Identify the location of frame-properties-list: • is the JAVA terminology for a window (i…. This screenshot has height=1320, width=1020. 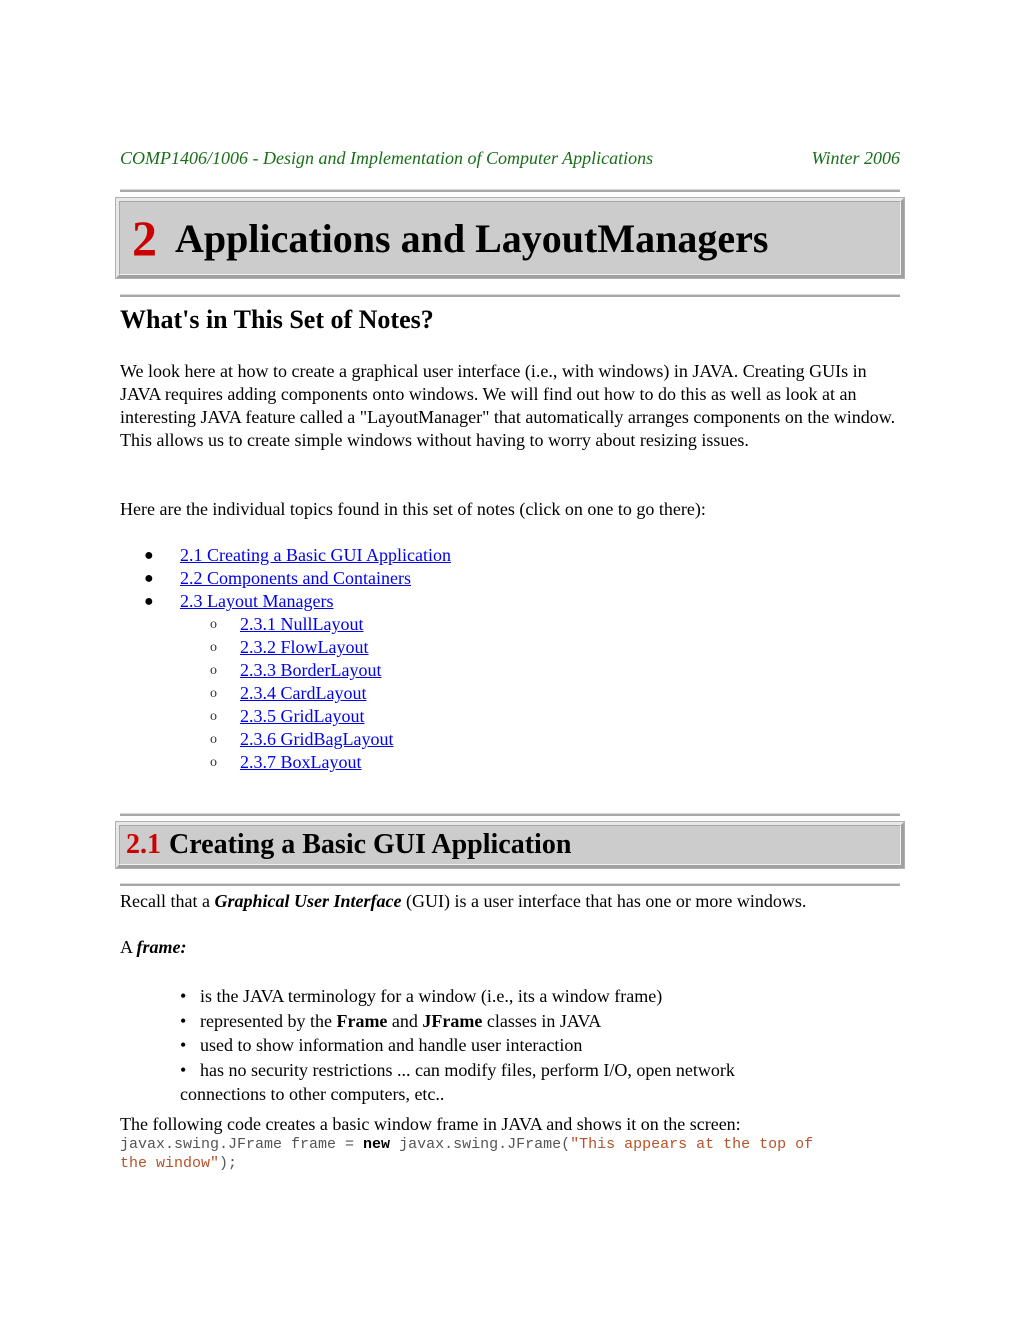
(545, 1045).